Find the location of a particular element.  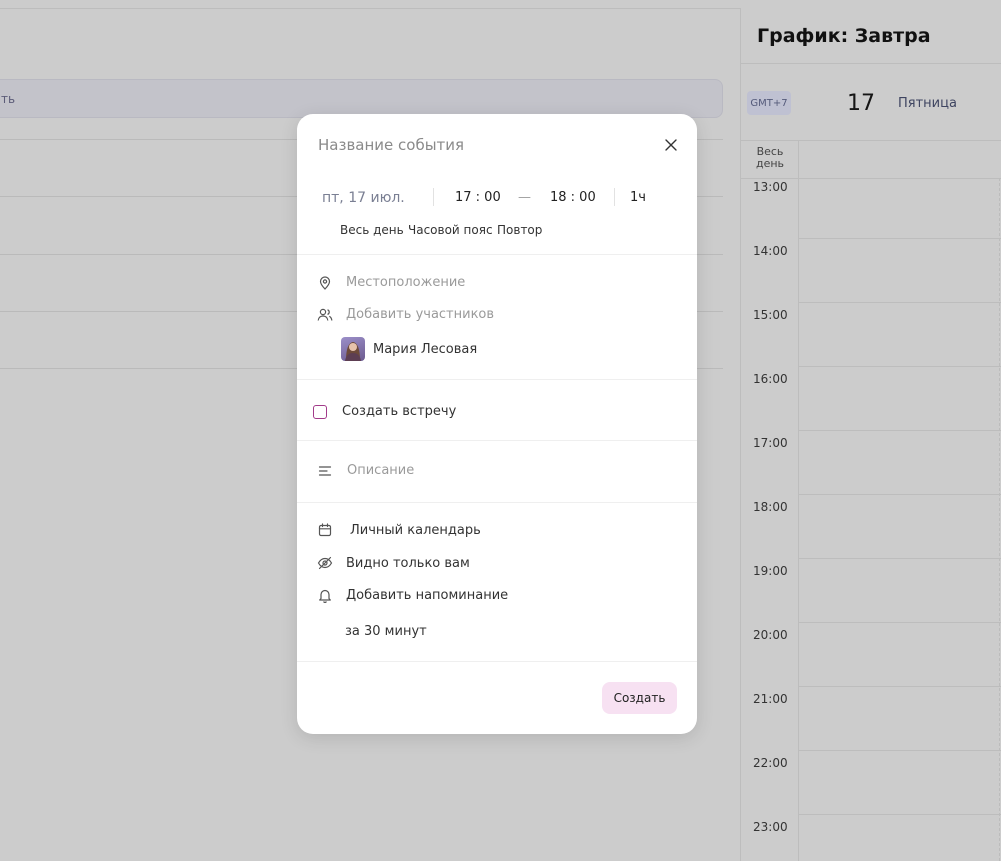

hour-label: 19:00 is located at coordinates (770, 571).